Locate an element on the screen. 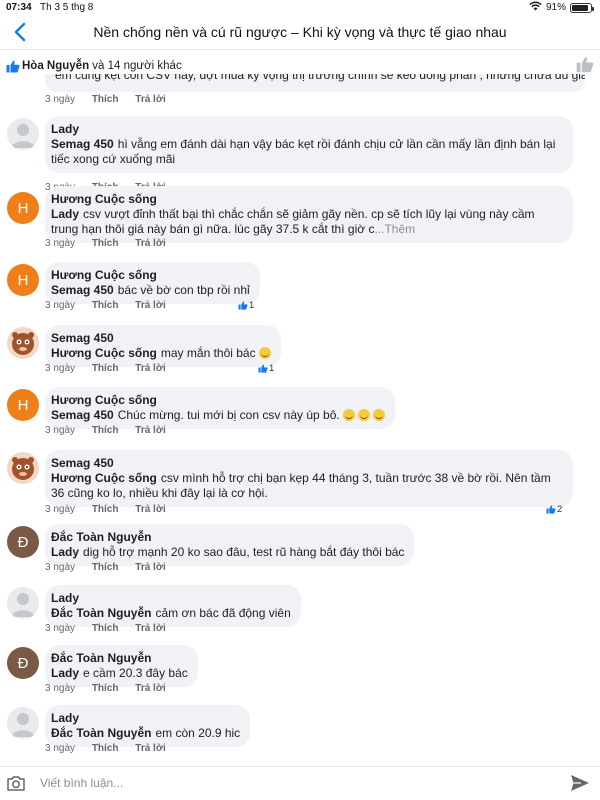  comment-bubble: Đắc Toàn Nguyễn Lady e cầm 20.3 đây bác is located at coordinates (121, 666).